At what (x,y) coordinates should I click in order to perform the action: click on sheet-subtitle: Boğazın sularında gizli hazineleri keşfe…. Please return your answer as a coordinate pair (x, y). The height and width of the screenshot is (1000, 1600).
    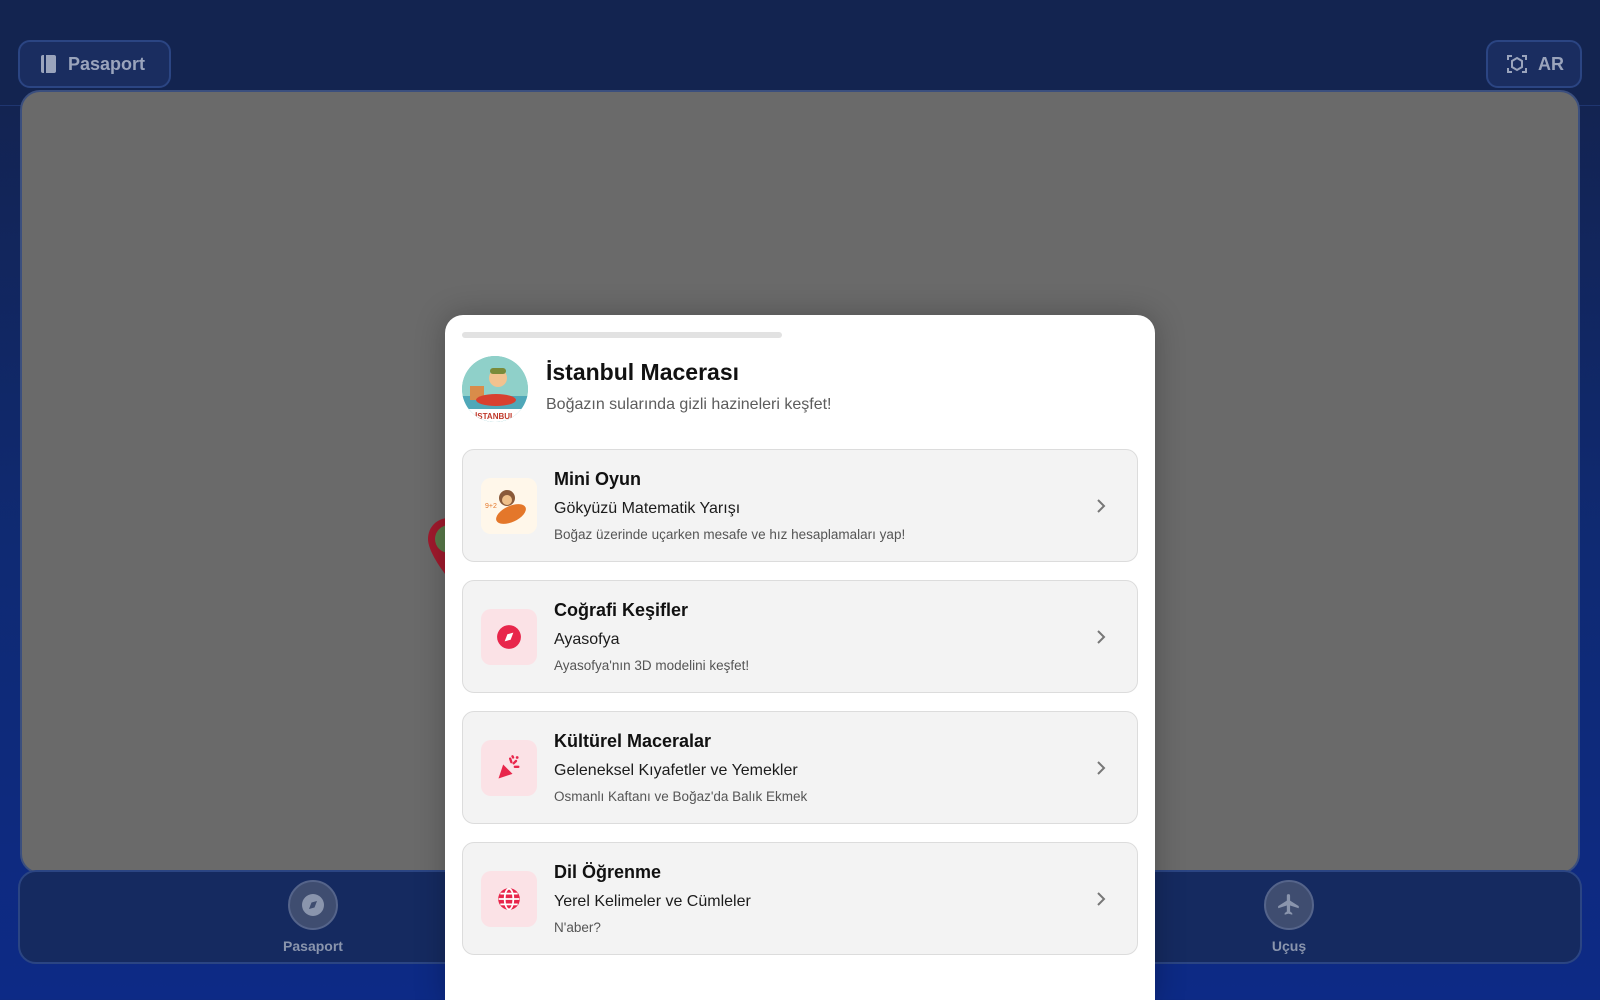
    Looking at the image, I should click on (689, 404).